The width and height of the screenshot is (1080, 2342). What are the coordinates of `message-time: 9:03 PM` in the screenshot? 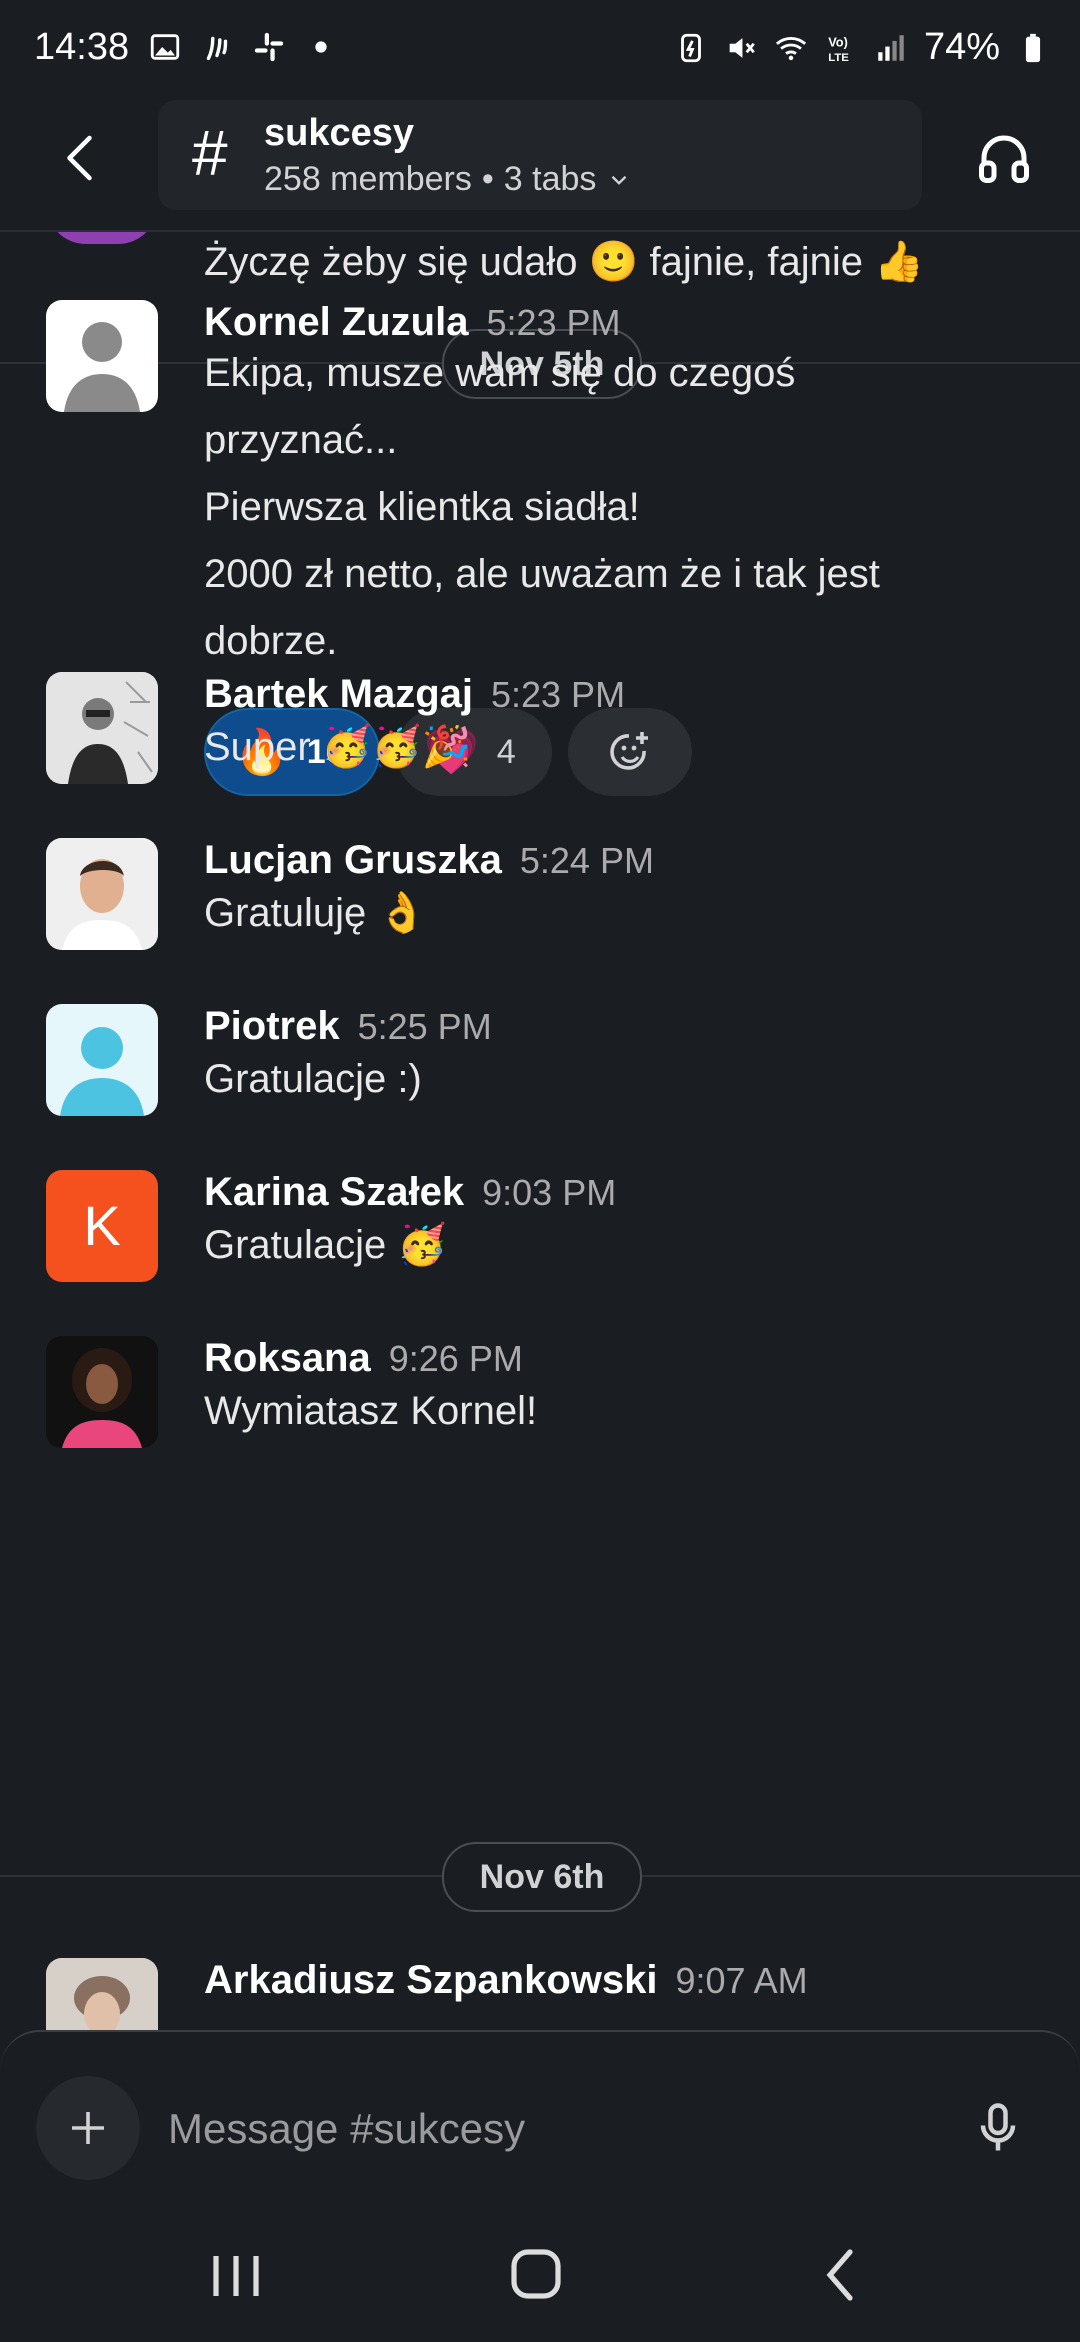 It's located at (549, 1192).